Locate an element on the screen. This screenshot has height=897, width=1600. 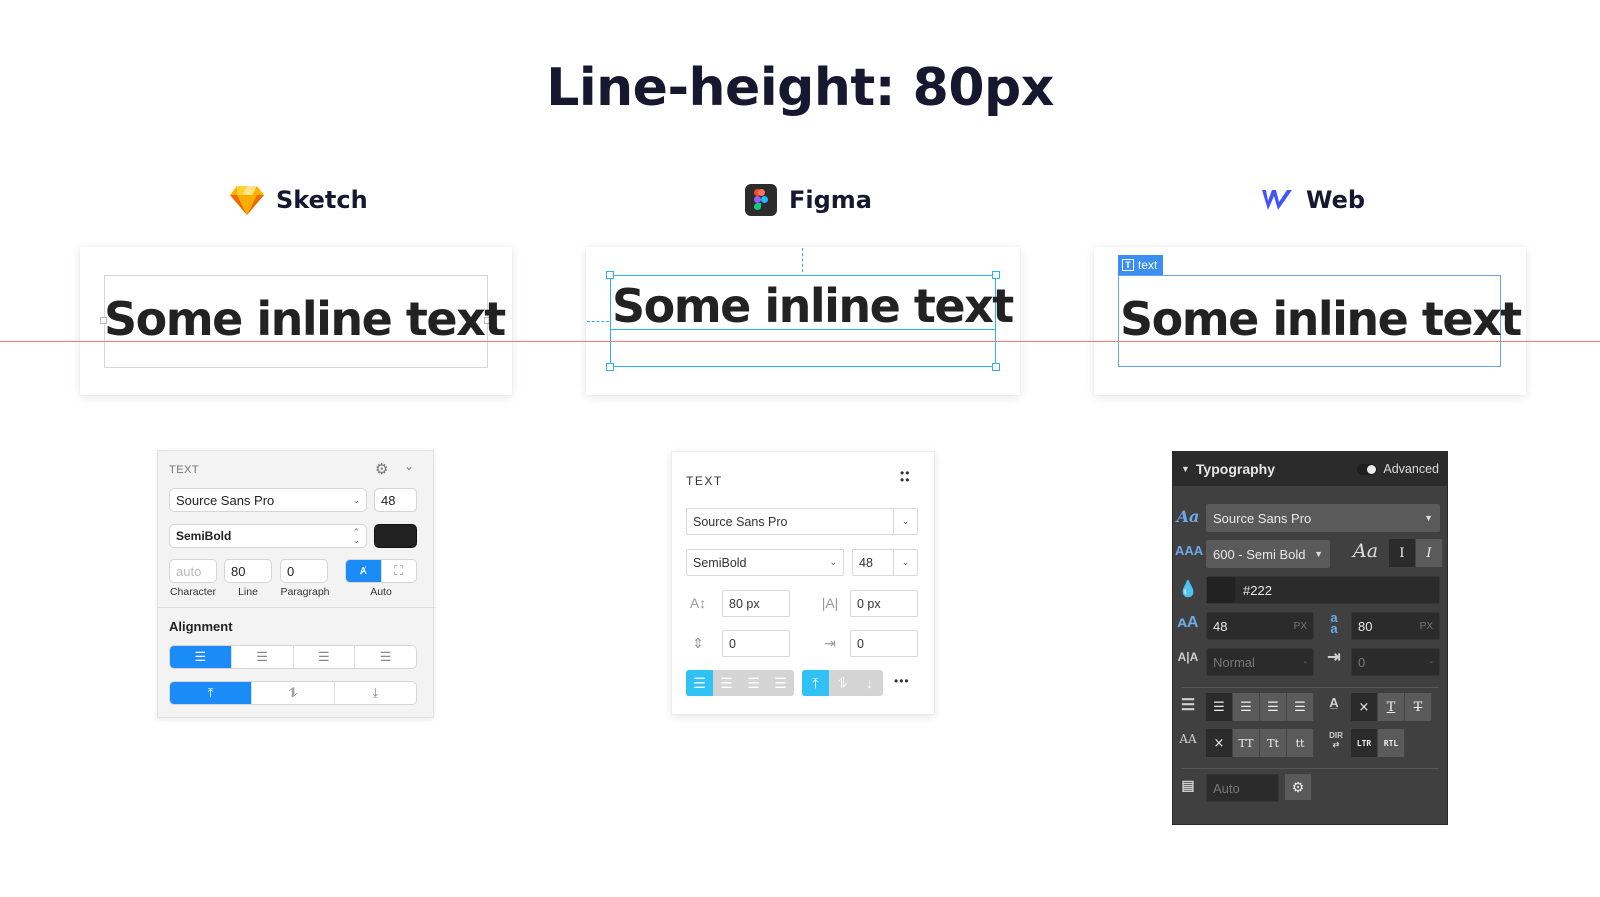
font-size-input: 48 PX is located at coordinates (1260, 626).